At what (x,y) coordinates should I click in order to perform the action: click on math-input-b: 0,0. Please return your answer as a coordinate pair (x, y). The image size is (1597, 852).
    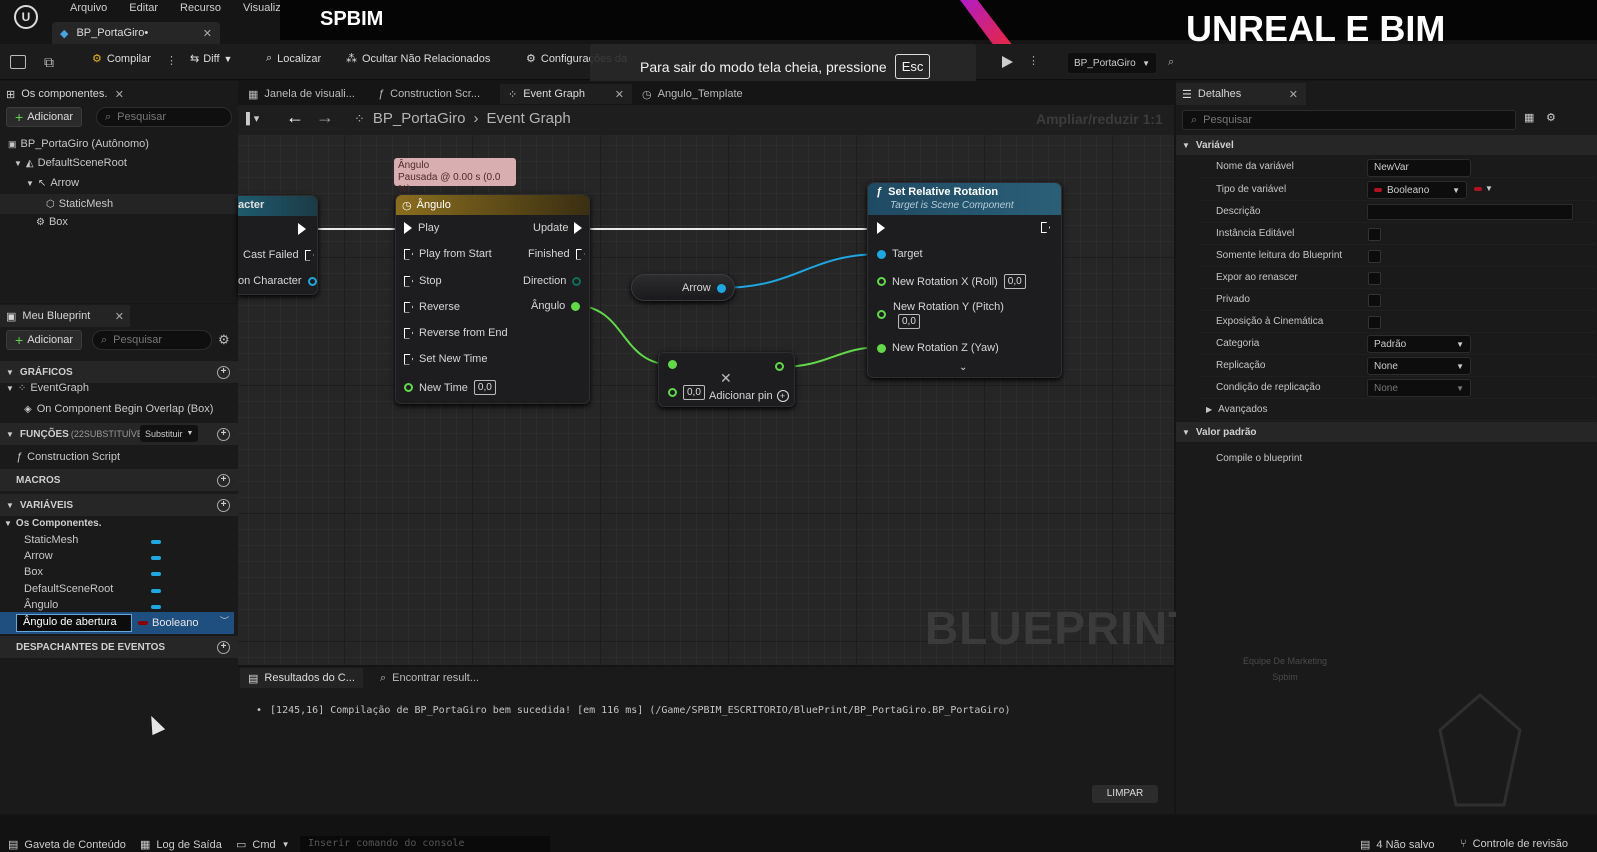
    Looking at the image, I should click on (686, 392).